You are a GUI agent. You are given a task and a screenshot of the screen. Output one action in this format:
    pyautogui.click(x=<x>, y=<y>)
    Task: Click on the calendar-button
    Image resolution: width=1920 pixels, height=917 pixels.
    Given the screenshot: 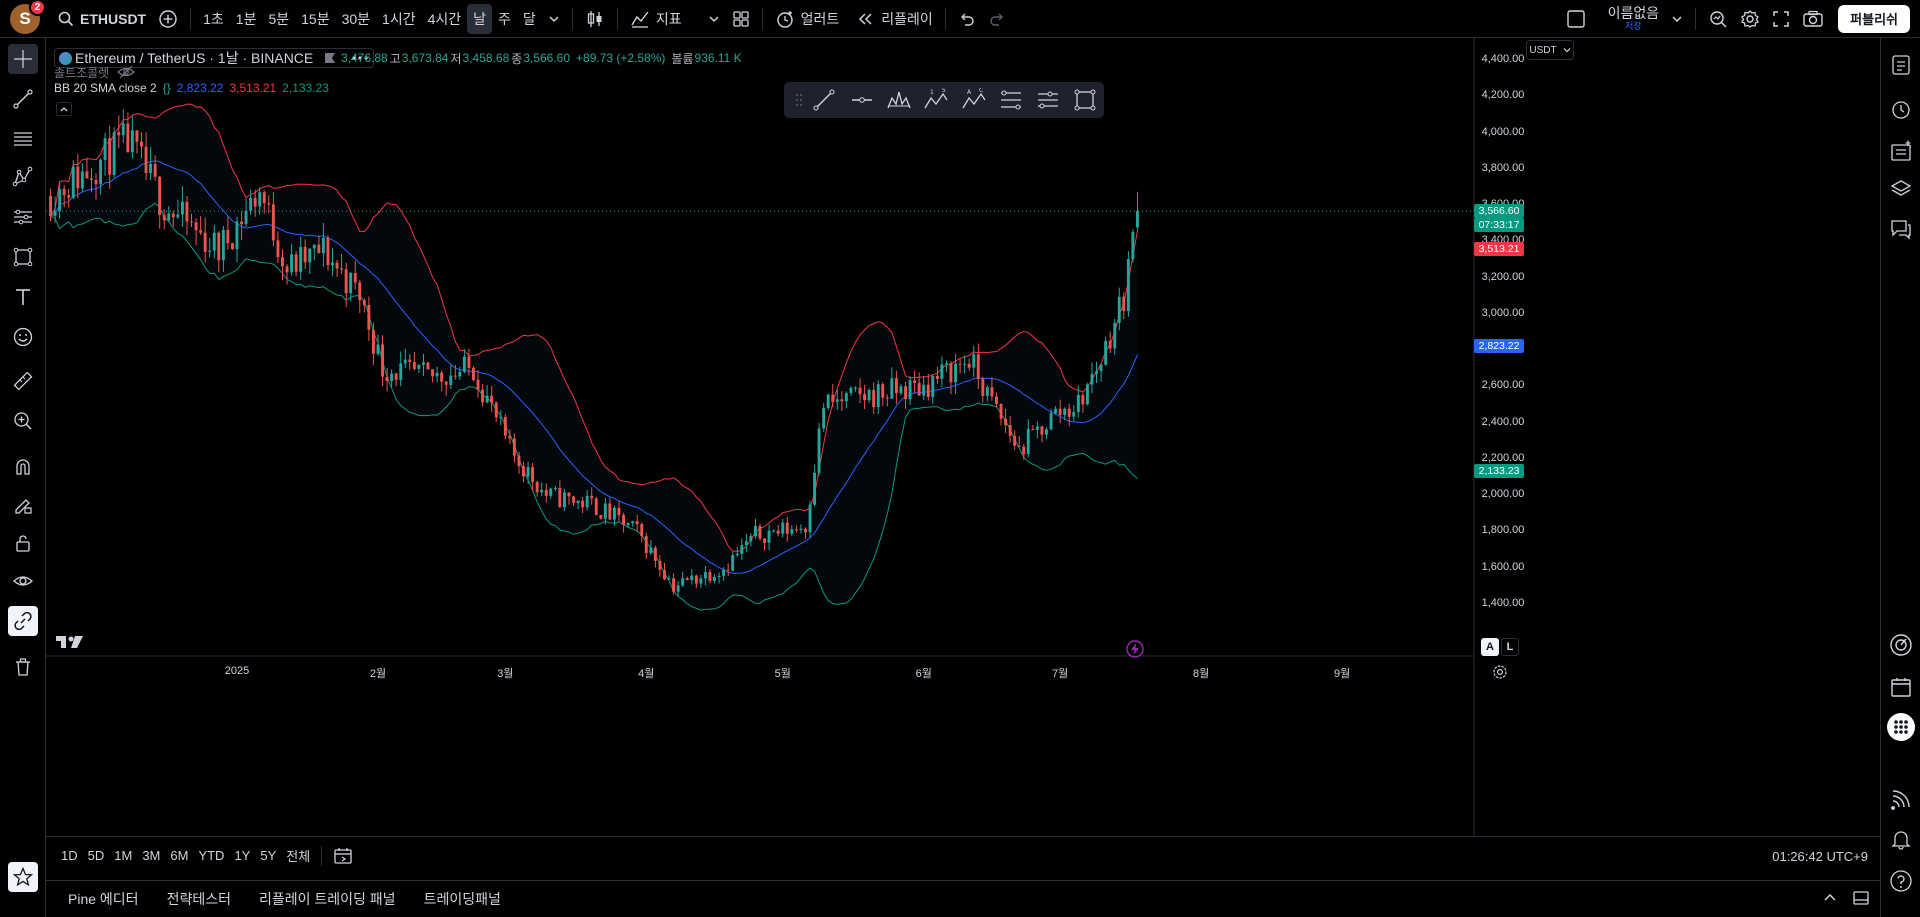 What is the action you would take?
    pyautogui.click(x=1901, y=687)
    